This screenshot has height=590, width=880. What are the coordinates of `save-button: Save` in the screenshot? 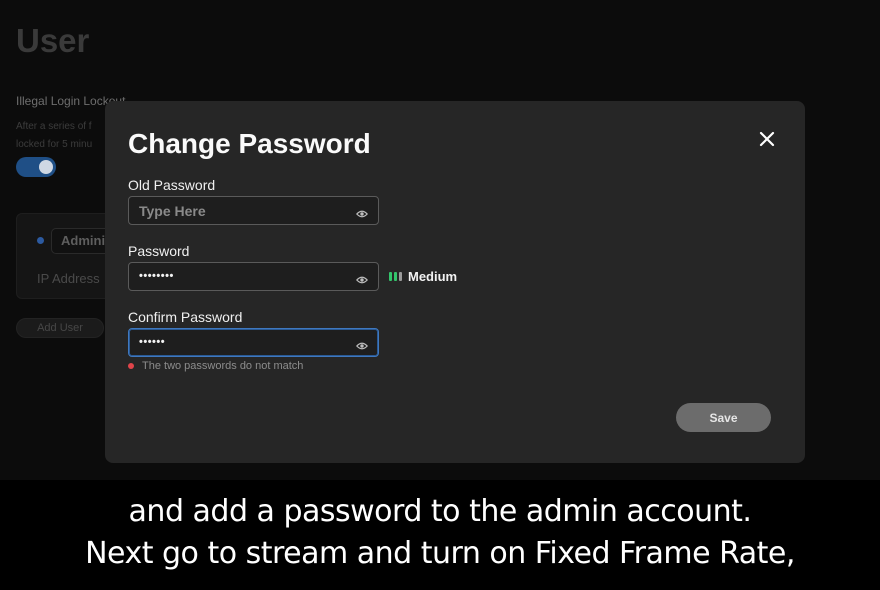 It's located at (723, 417).